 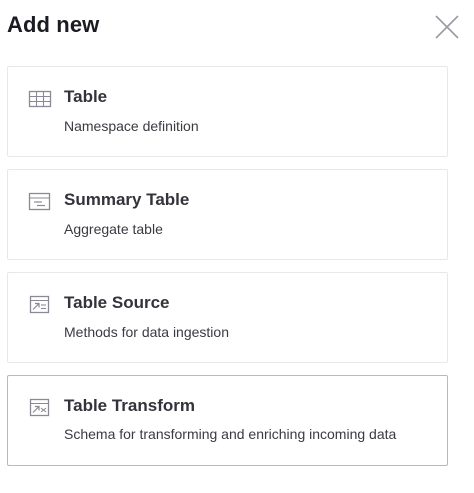 I want to click on option-description: Methods for data ingestion, so click(x=146, y=332).